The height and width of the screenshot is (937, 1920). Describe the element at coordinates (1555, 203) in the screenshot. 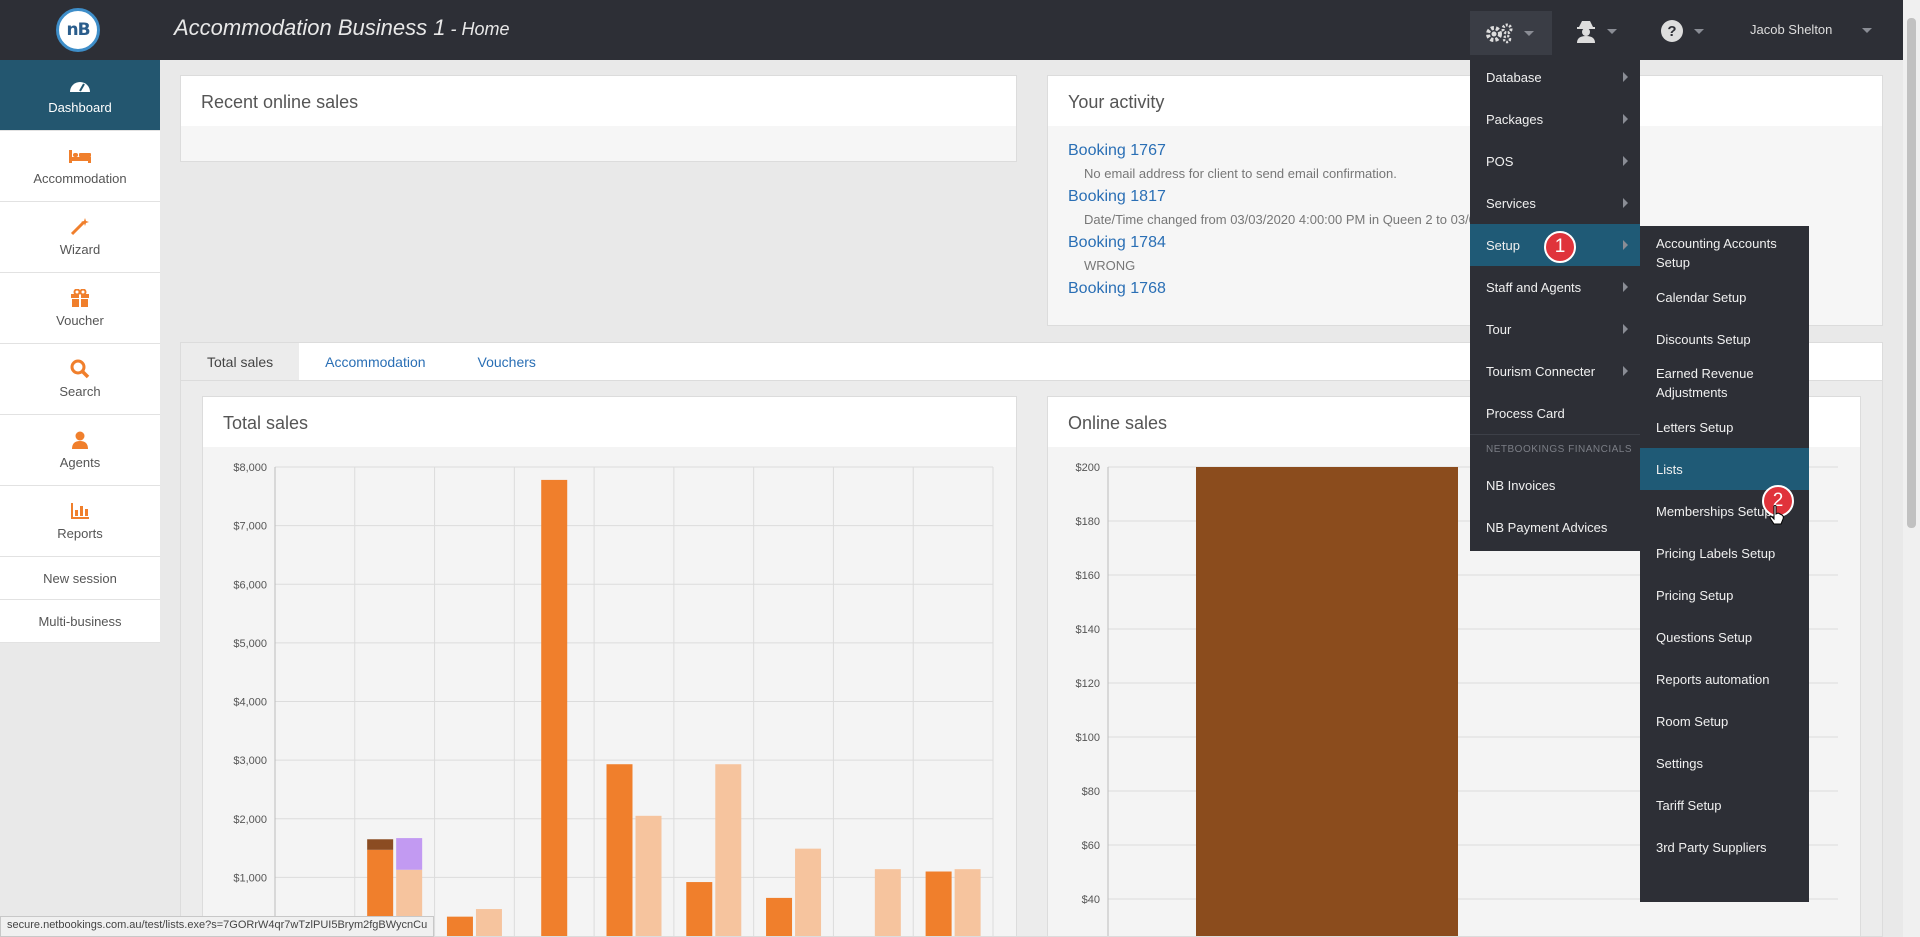

I see `menu-item-services: Services` at that location.